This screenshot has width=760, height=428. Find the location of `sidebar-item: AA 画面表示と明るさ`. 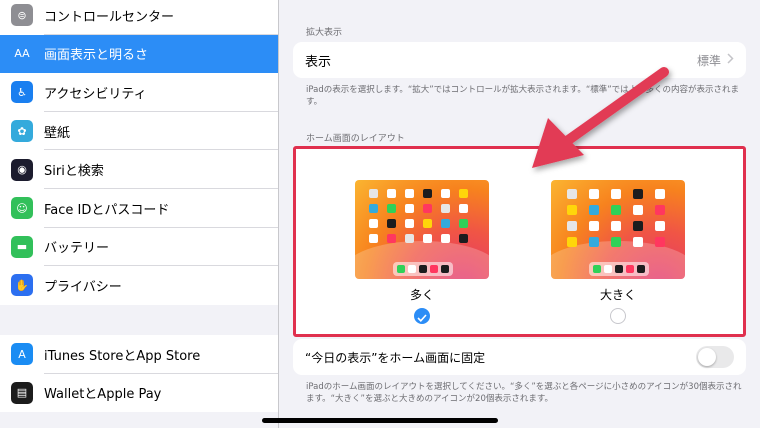

sidebar-item: AA 画面表示と明るさ is located at coordinates (139, 54).